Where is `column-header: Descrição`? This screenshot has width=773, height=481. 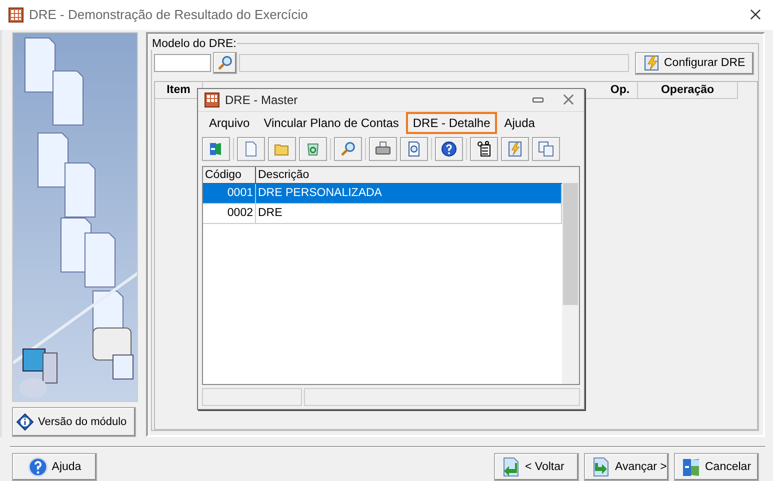
column-header: Descrição is located at coordinates (409, 174).